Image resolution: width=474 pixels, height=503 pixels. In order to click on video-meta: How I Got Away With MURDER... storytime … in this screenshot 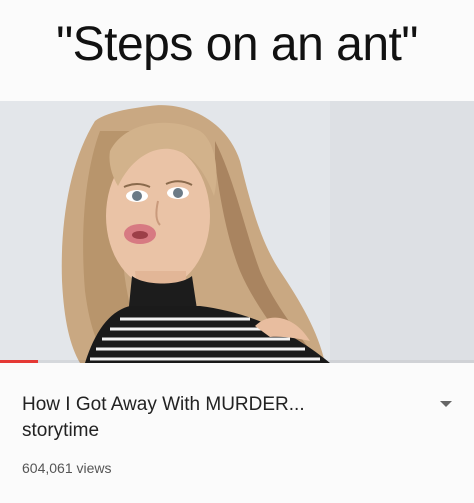, I will do `click(217, 434)`.